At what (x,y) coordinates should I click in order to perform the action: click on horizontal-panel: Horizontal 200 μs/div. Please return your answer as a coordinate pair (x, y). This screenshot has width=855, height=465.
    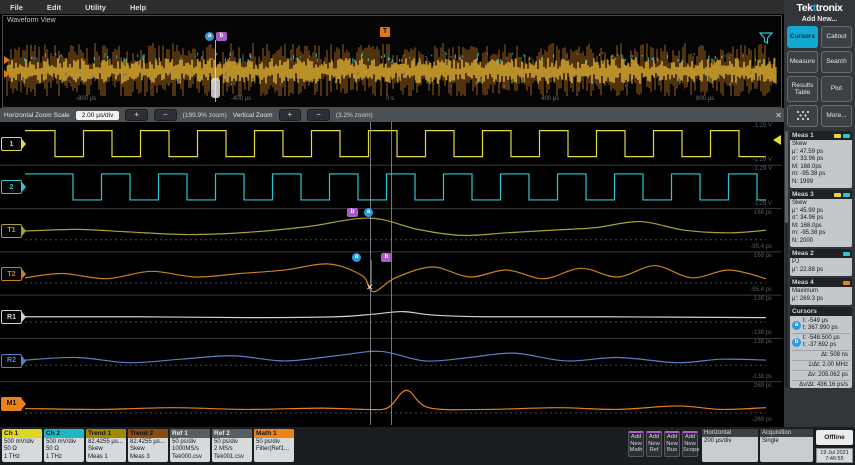
    Looking at the image, I should click on (730, 445).